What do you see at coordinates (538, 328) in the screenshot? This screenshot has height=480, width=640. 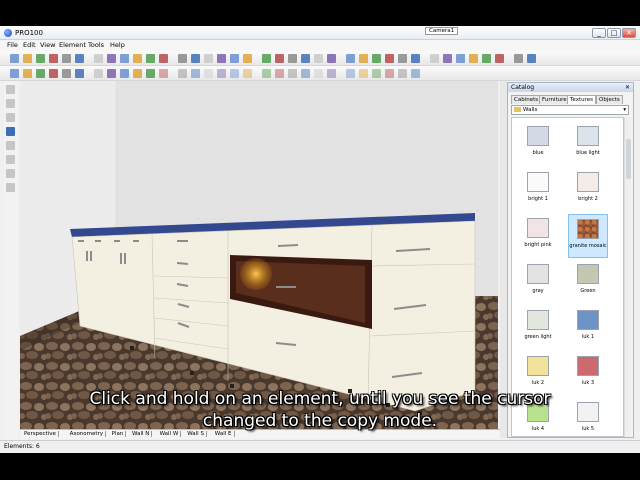 I see `texture-swatch: green light` at bounding box center [538, 328].